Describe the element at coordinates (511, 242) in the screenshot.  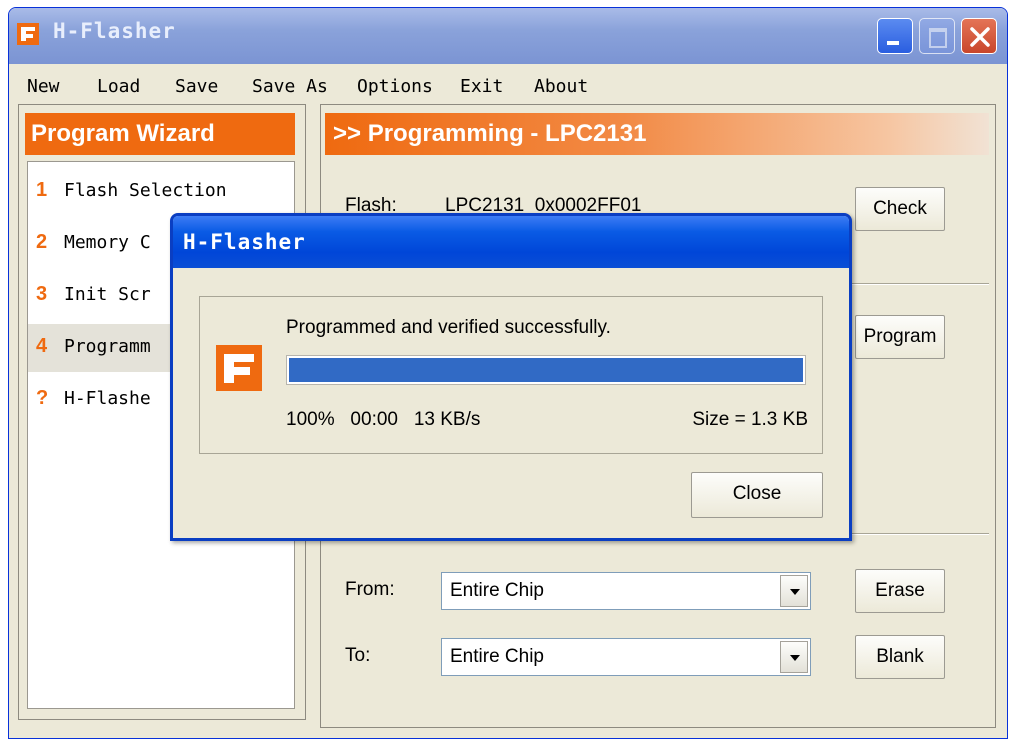
I see `dialog-title-bar: H-Flasher` at that location.